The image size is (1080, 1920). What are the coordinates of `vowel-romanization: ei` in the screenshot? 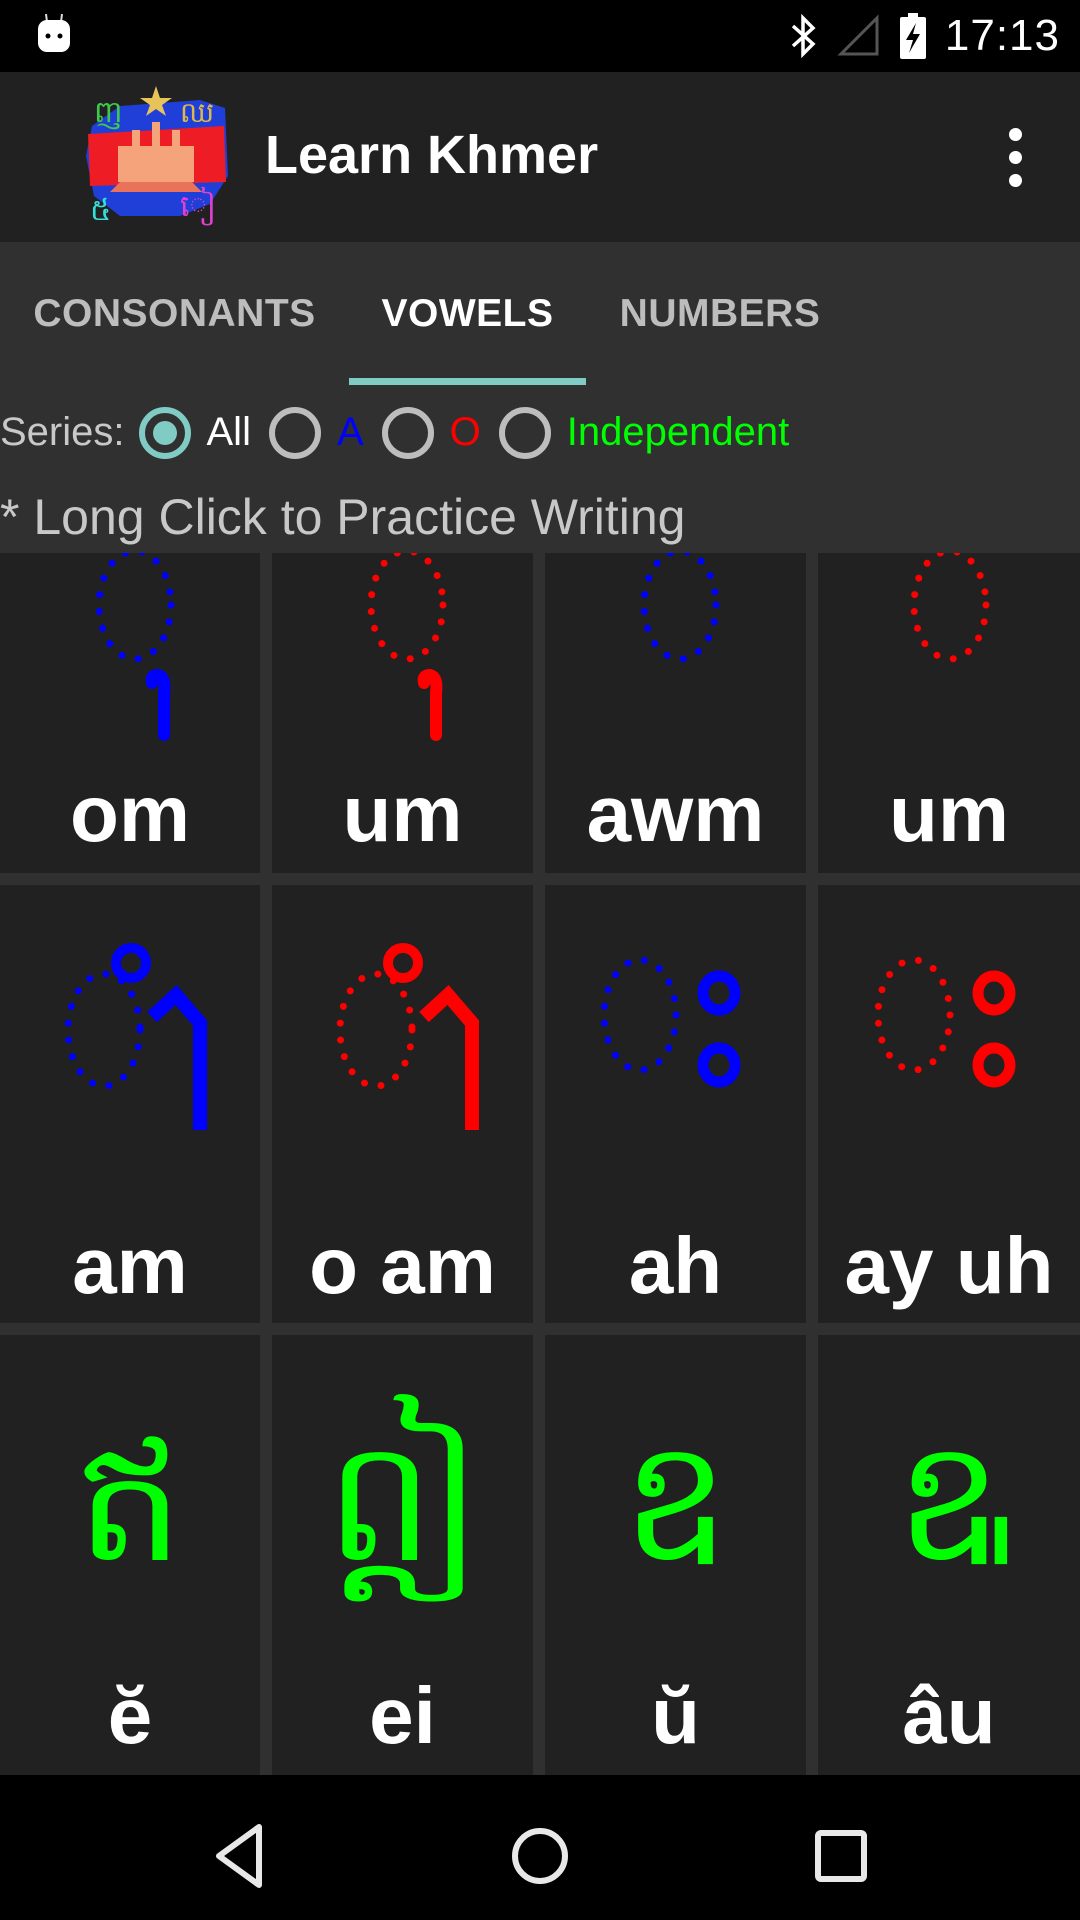 It's located at (402, 1715).